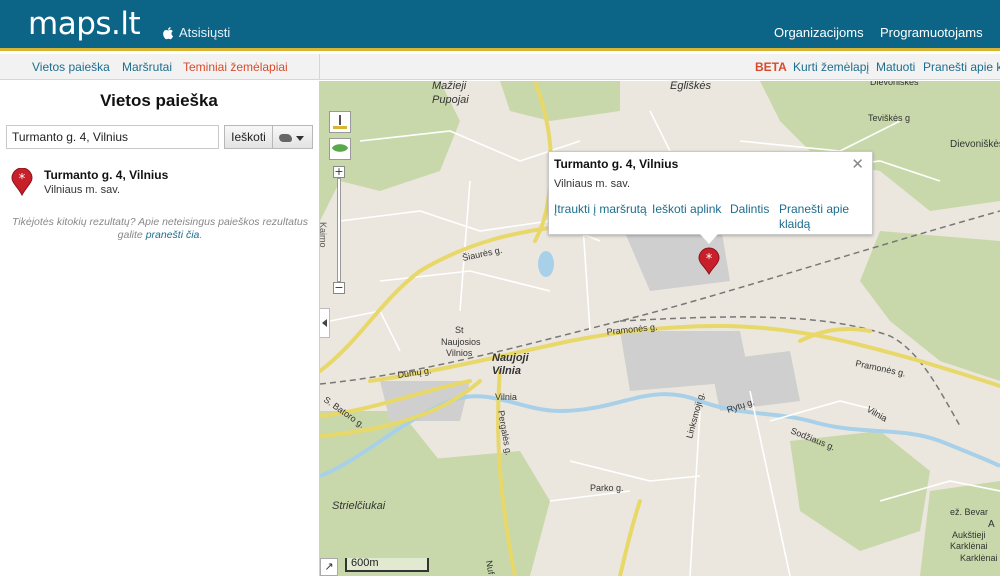 Image resolution: width=1000 pixels, height=576 pixels. Describe the element at coordinates (329, 567) in the screenshot. I see `expand-corner-button: ↗` at that location.